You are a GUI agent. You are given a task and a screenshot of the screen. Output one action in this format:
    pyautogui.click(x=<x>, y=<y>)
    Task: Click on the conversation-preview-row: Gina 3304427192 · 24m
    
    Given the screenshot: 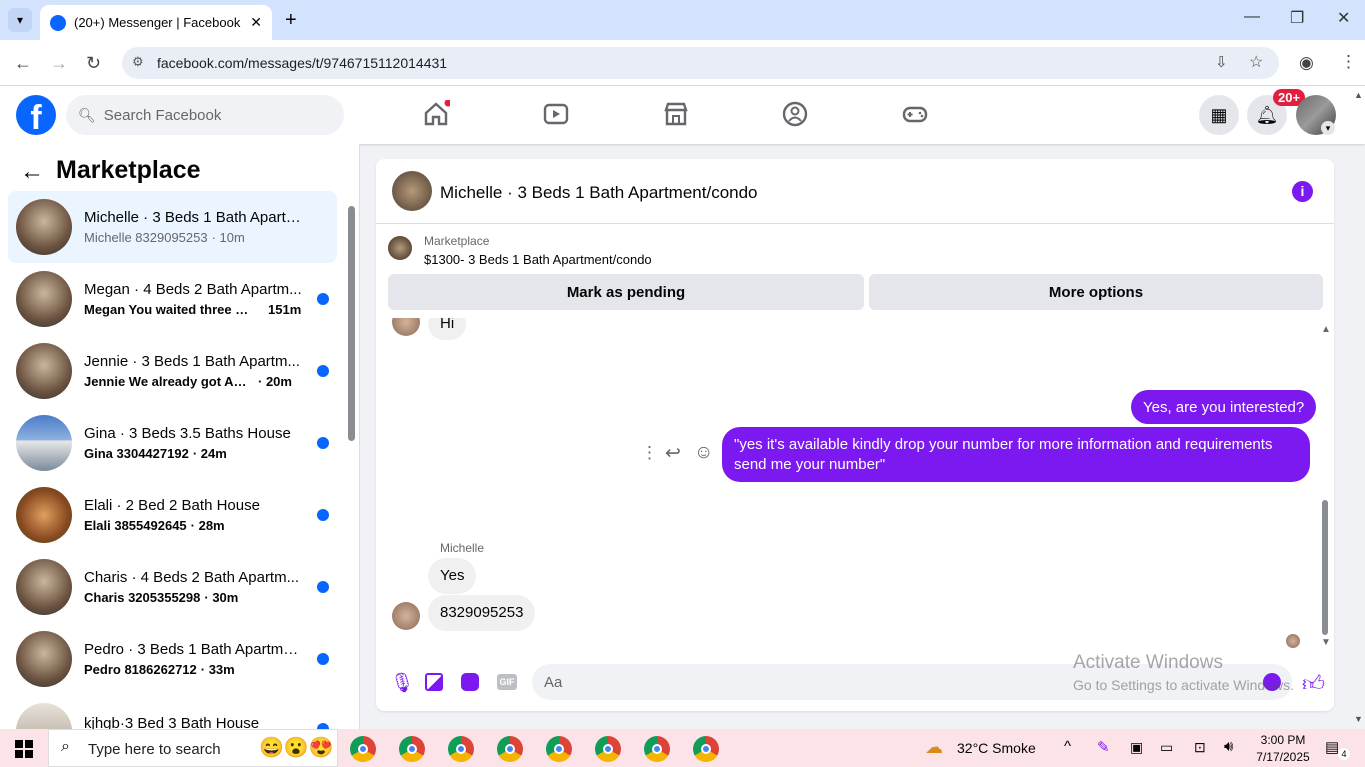 What is the action you would take?
    pyautogui.click(x=194, y=453)
    